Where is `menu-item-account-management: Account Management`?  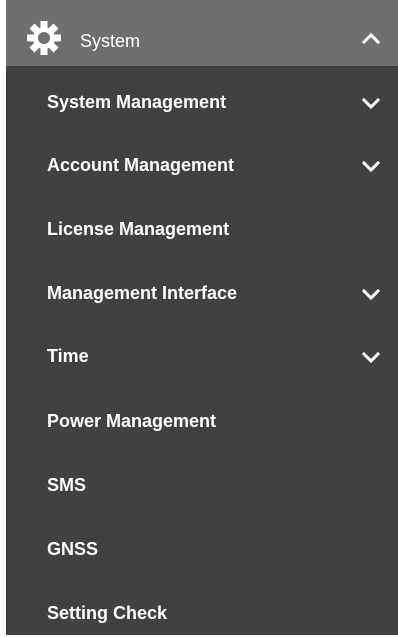 menu-item-account-management: Account Management is located at coordinates (202, 165).